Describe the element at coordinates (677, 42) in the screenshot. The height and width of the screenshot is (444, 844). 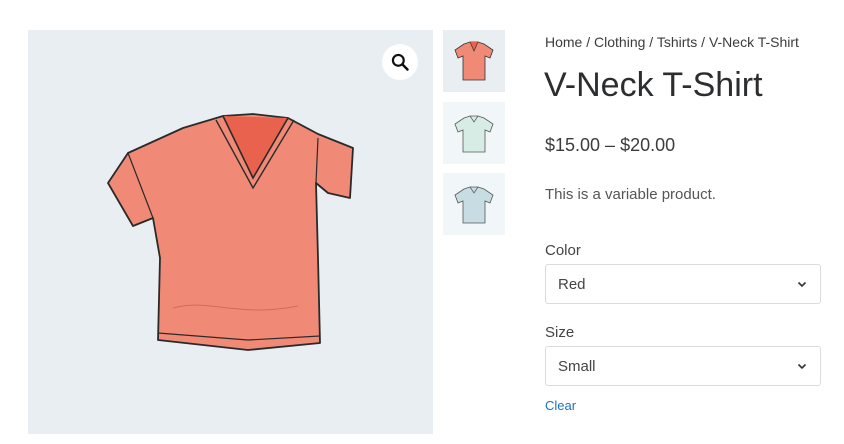
I see `breadcrumb-tshirts-link: Tshirts` at that location.